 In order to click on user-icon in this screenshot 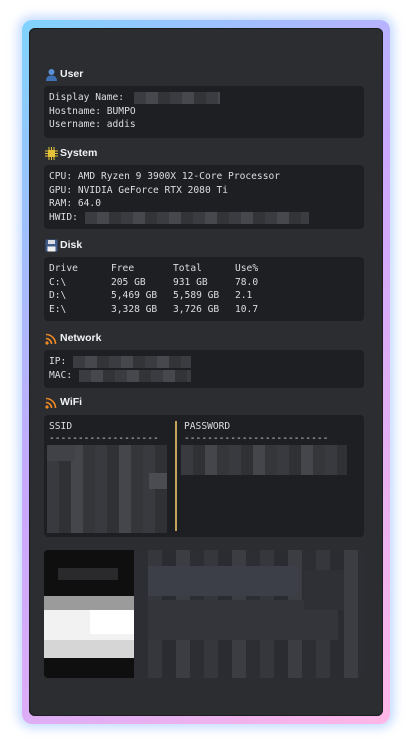, I will do `click(51, 74)`.